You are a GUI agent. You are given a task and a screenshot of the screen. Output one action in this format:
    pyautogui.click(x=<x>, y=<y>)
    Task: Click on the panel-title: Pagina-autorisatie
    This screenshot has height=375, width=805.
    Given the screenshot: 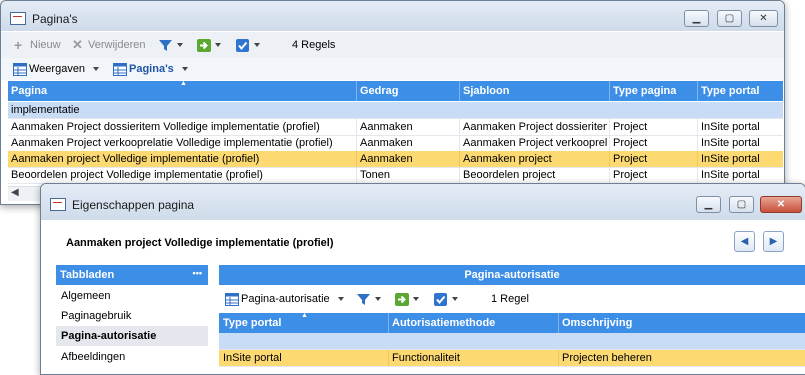 What is the action you would take?
    pyautogui.click(x=512, y=275)
    